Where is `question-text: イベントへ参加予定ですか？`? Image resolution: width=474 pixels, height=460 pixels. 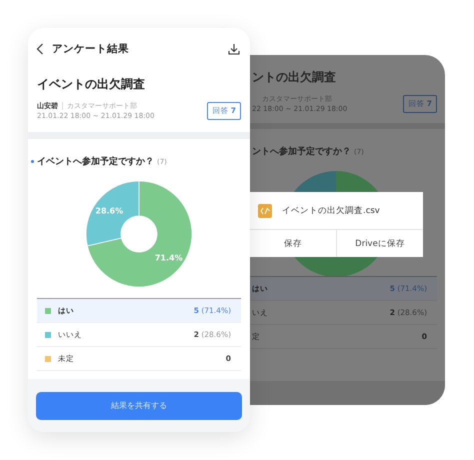 question-text: イベントへ参加予定ですか？ is located at coordinates (95, 161).